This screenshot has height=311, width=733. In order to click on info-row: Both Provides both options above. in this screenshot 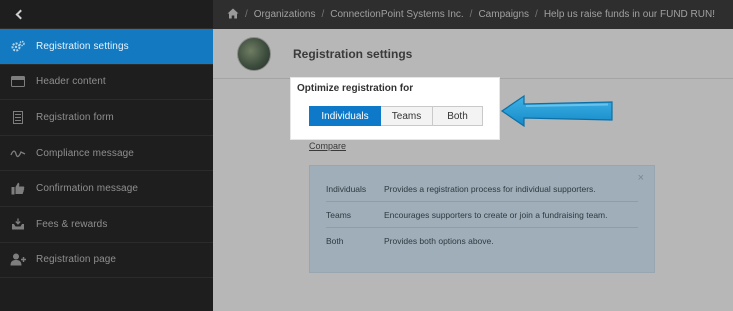, I will do `click(482, 241)`.